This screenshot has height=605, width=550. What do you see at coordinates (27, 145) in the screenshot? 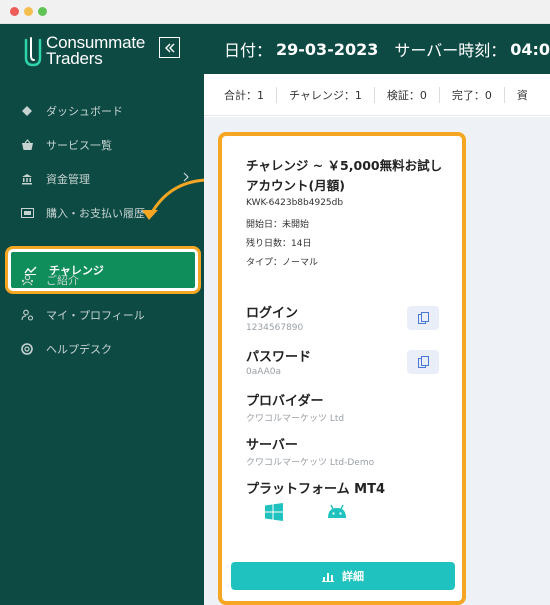
I see `basket-icon` at bounding box center [27, 145].